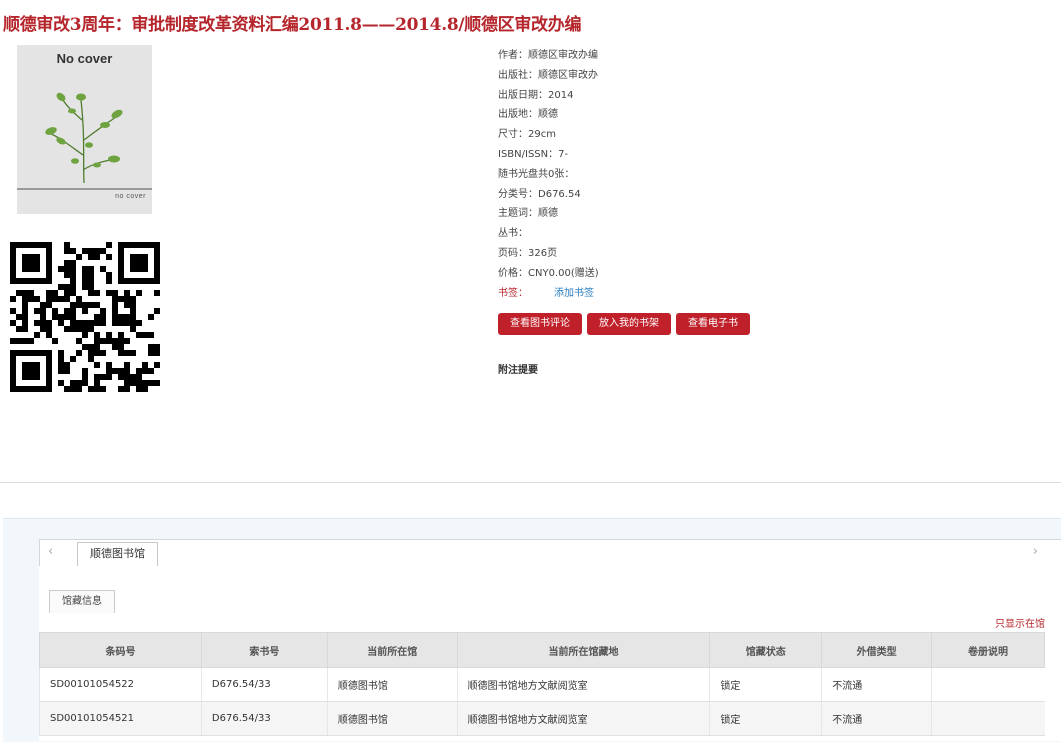 Image resolution: width=1061 pixels, height=742 pixels. What do you see at coordinates (518, 370) in the screenshot?
I see `notes-heading: 附注提要` at bounding box center [518, 370].